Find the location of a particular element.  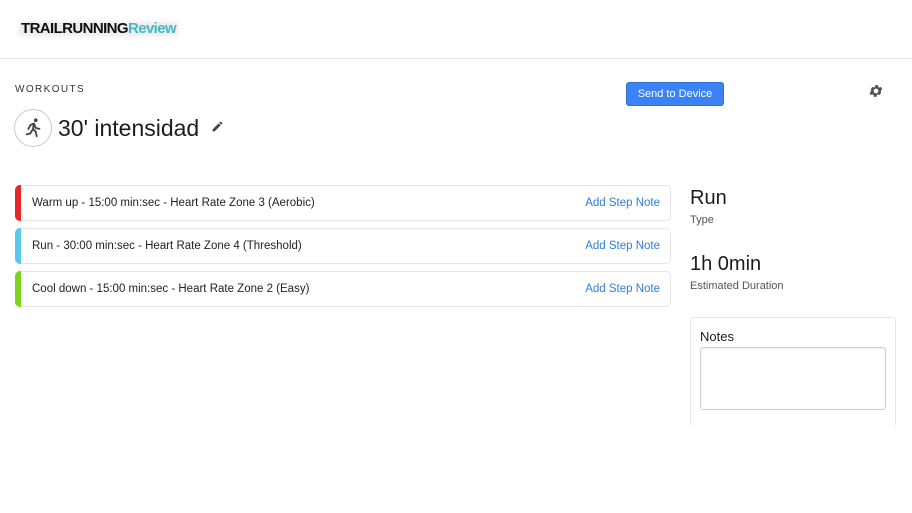

edit-pencil-icon is located at coordinates (217, 126).